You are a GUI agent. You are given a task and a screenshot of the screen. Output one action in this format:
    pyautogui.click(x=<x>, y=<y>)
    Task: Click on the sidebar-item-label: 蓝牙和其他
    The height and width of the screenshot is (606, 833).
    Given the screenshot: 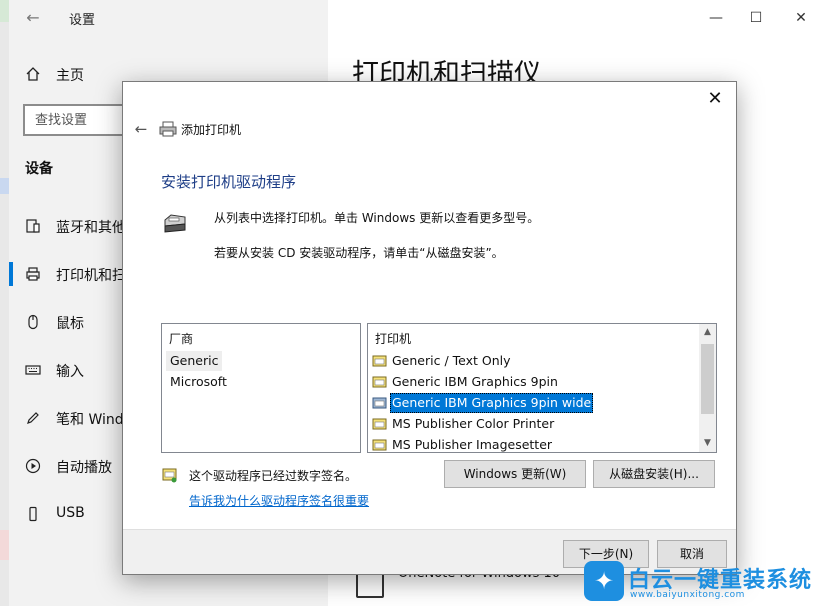 What is the action you would take?
    pyautogui.click(x=91, y=228)
    